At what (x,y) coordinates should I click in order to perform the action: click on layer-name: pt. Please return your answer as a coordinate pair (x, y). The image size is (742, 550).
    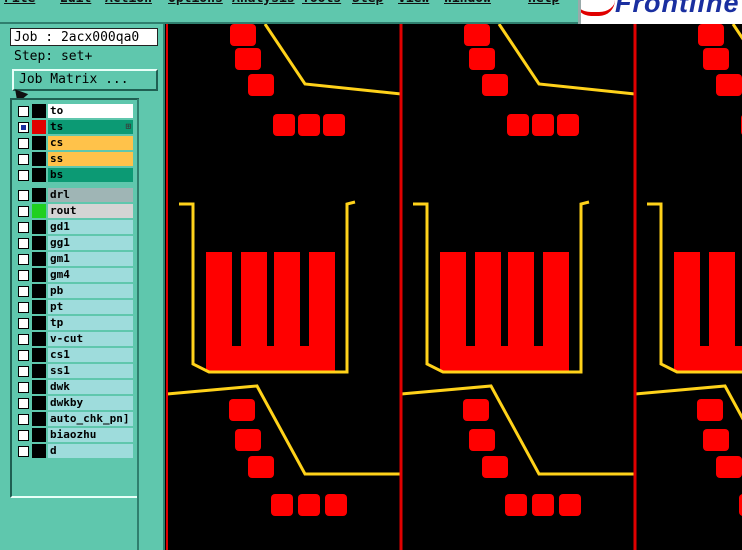
    Looking at the image, I should click on (90, 307).